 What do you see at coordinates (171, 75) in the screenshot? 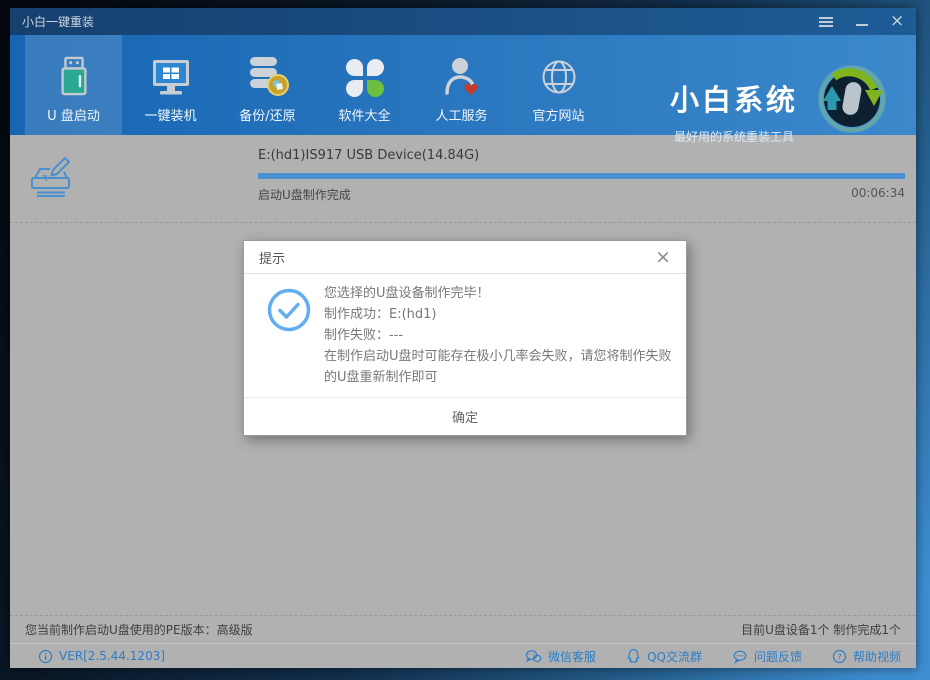
I see `monitor-windows-icon` at bounding box center [171, 75].